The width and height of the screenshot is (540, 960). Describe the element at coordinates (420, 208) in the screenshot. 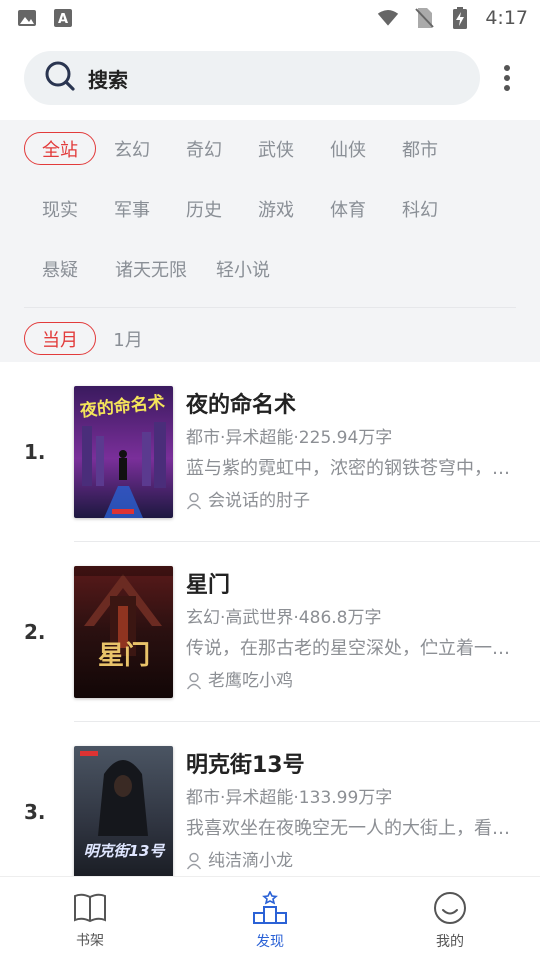

I see `category-tag: 科幻` at that location.